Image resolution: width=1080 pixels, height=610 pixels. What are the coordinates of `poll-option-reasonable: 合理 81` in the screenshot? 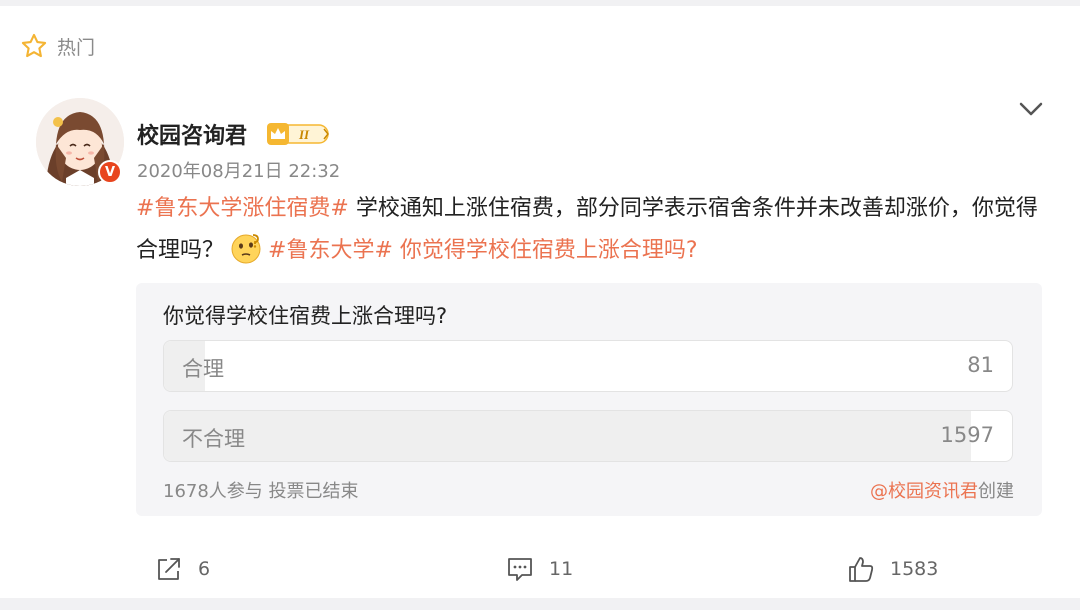 It's located at (588, 366).